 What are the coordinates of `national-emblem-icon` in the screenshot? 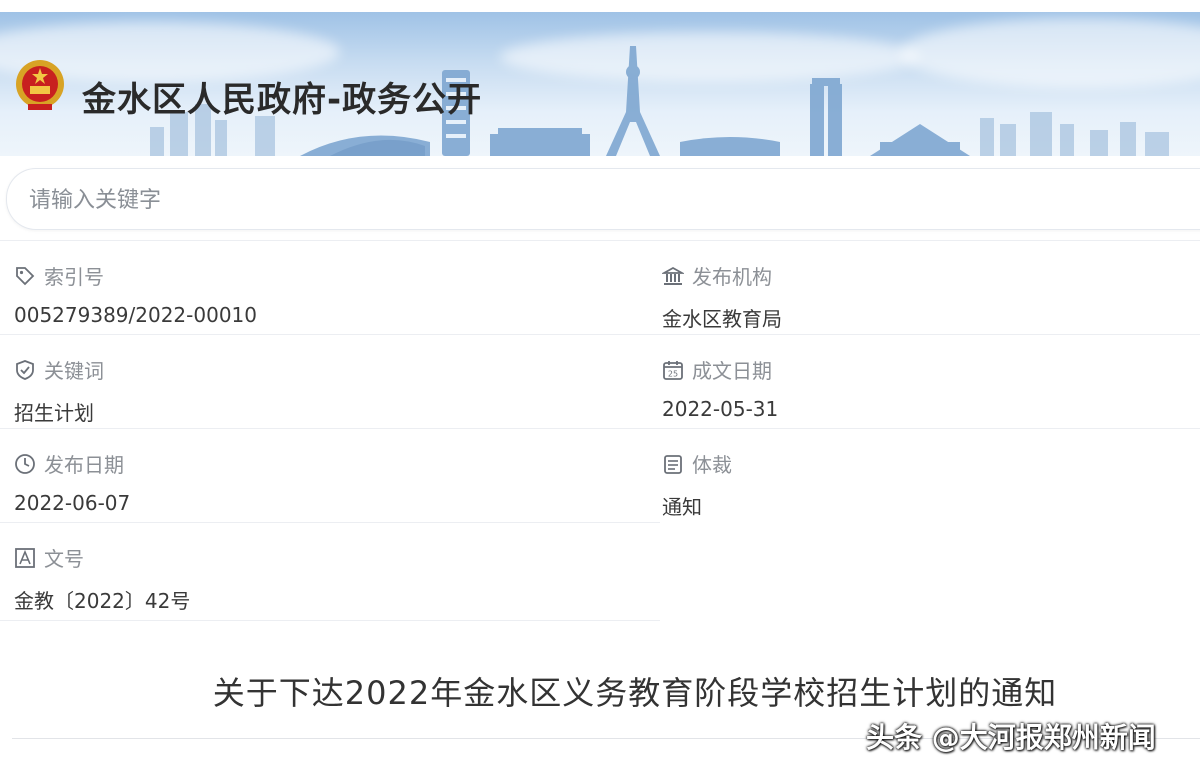 It's located at (40, 85).